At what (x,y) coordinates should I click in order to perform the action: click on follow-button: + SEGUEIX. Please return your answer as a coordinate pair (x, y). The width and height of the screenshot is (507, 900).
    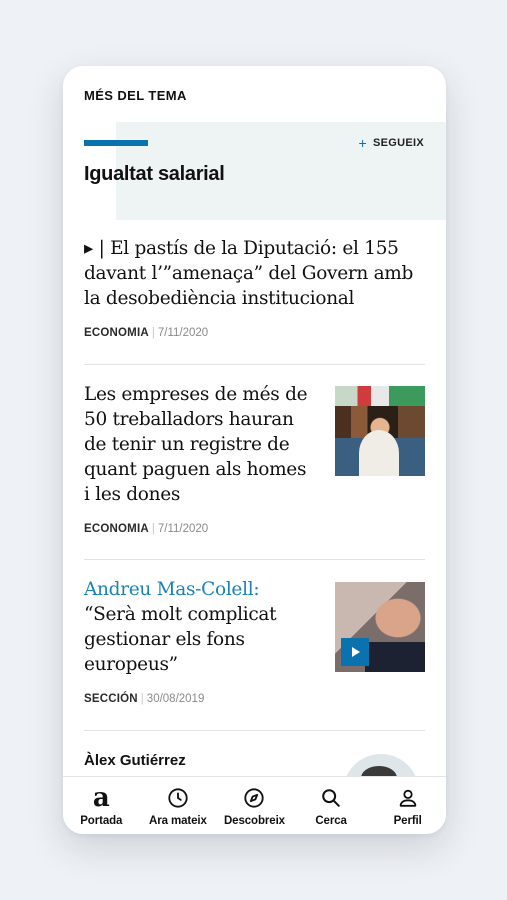
    Looking at the image, I should click on (391, 142).